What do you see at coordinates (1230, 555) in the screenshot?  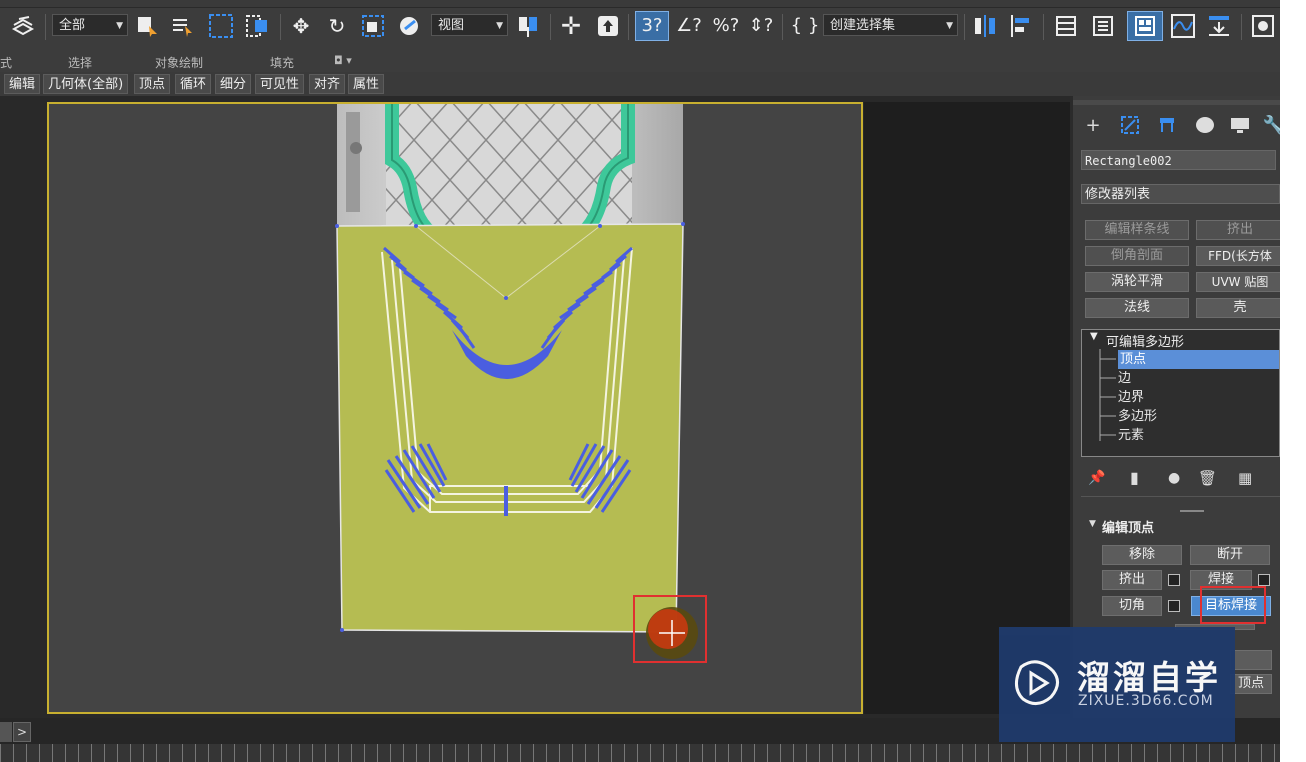 I see `break-button: 断开` at bounding box center [1230, 555].